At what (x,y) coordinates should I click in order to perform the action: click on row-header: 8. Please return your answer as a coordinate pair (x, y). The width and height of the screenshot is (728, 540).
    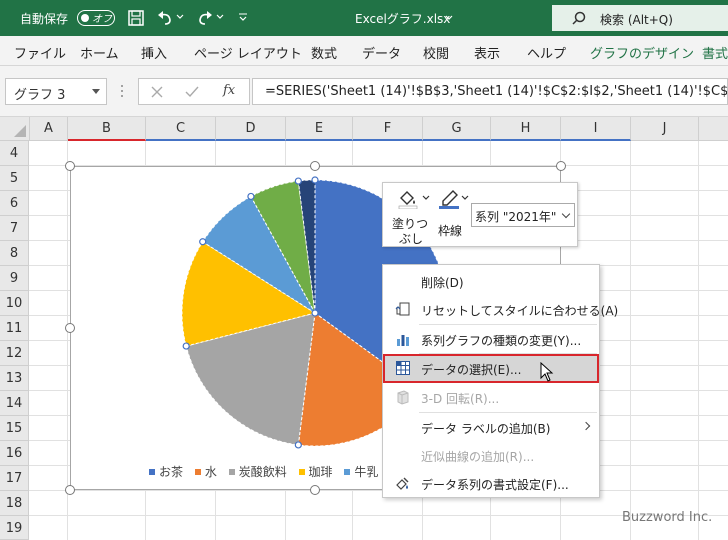
    Looking at the image, I should click on (14, 253).